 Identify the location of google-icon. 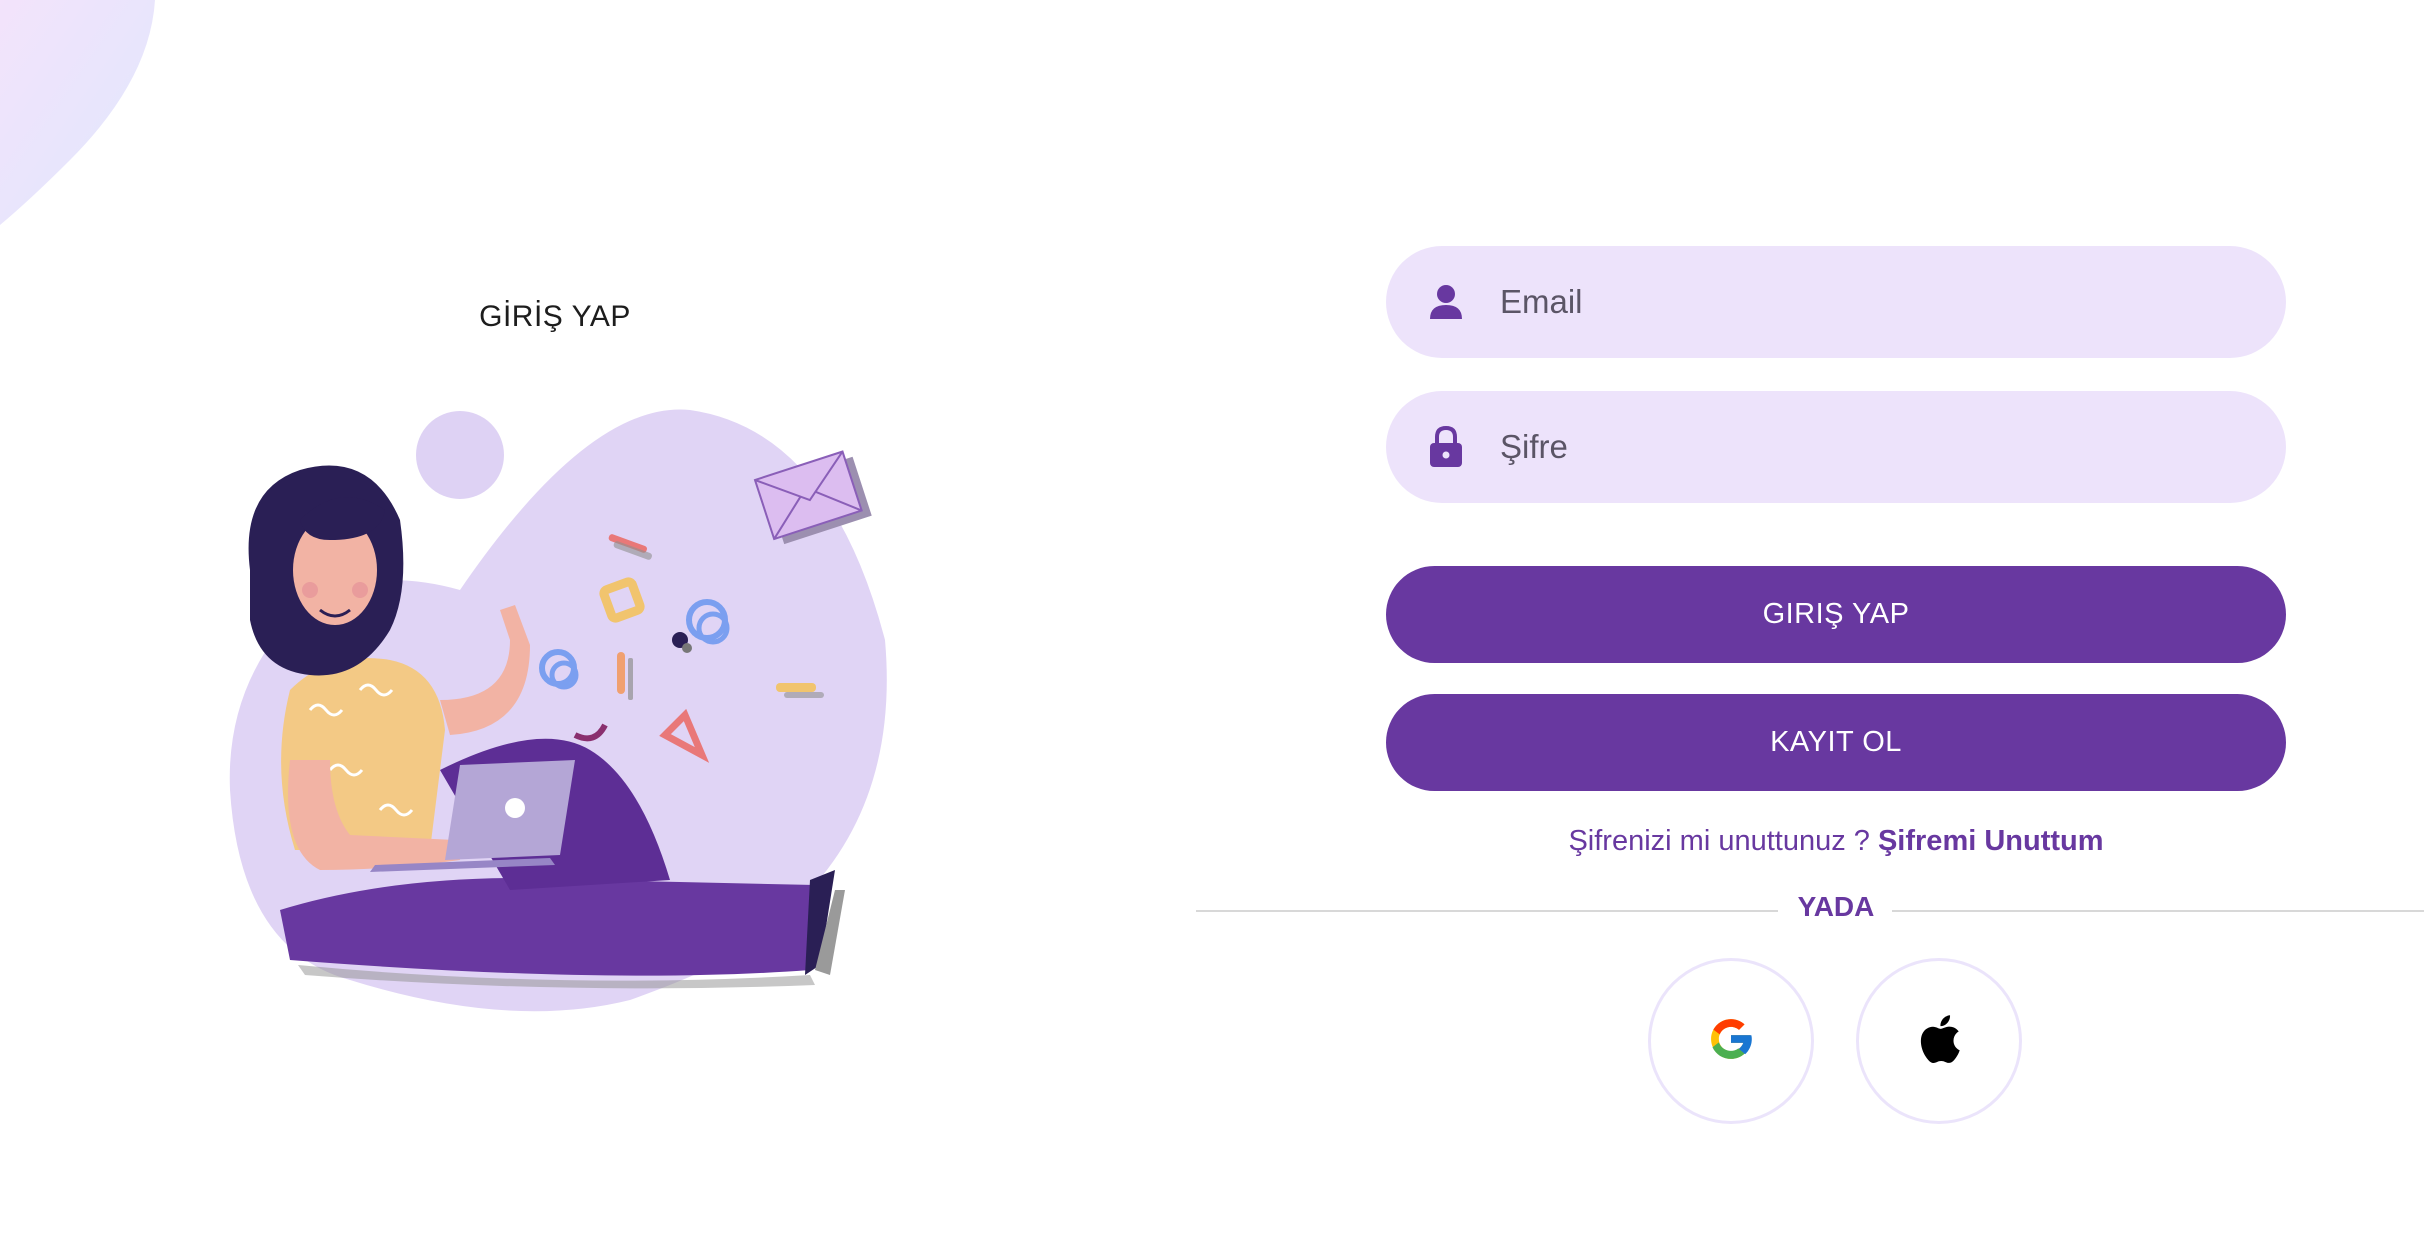
(1731, 1041).